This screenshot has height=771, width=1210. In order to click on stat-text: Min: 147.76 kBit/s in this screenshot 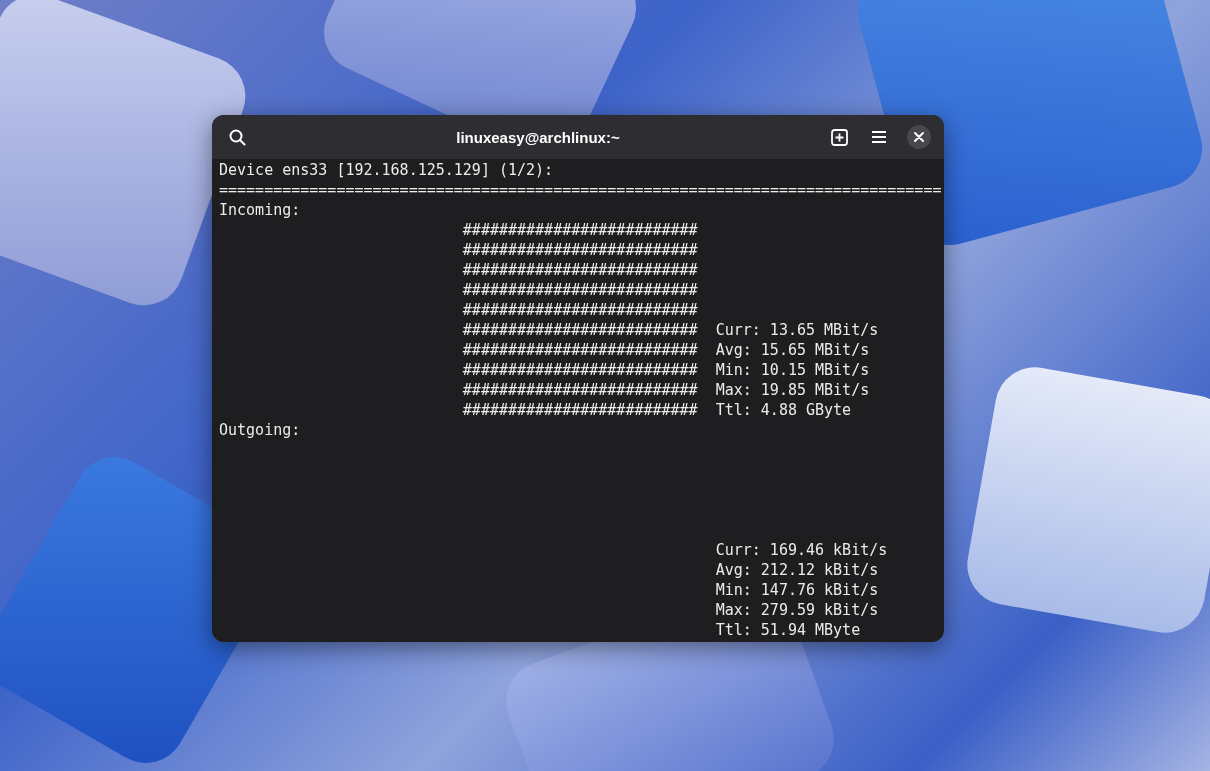, I will do `click(797, 590)`.